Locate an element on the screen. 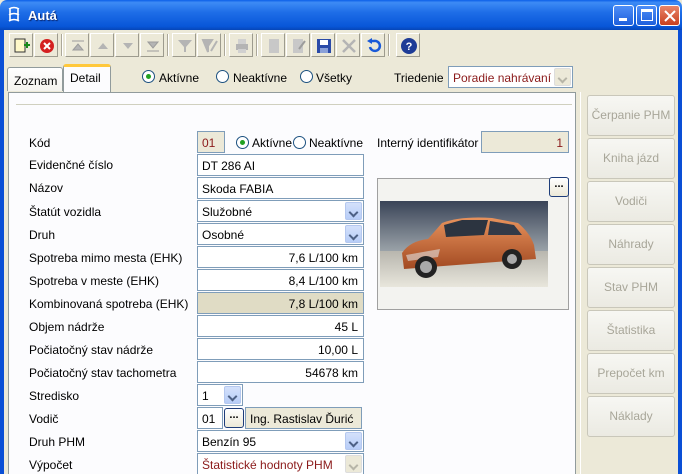 This screenshot has width=682, height=474. kniha-jazd-button: Kniha jázd is located at coordinates (631, 158).